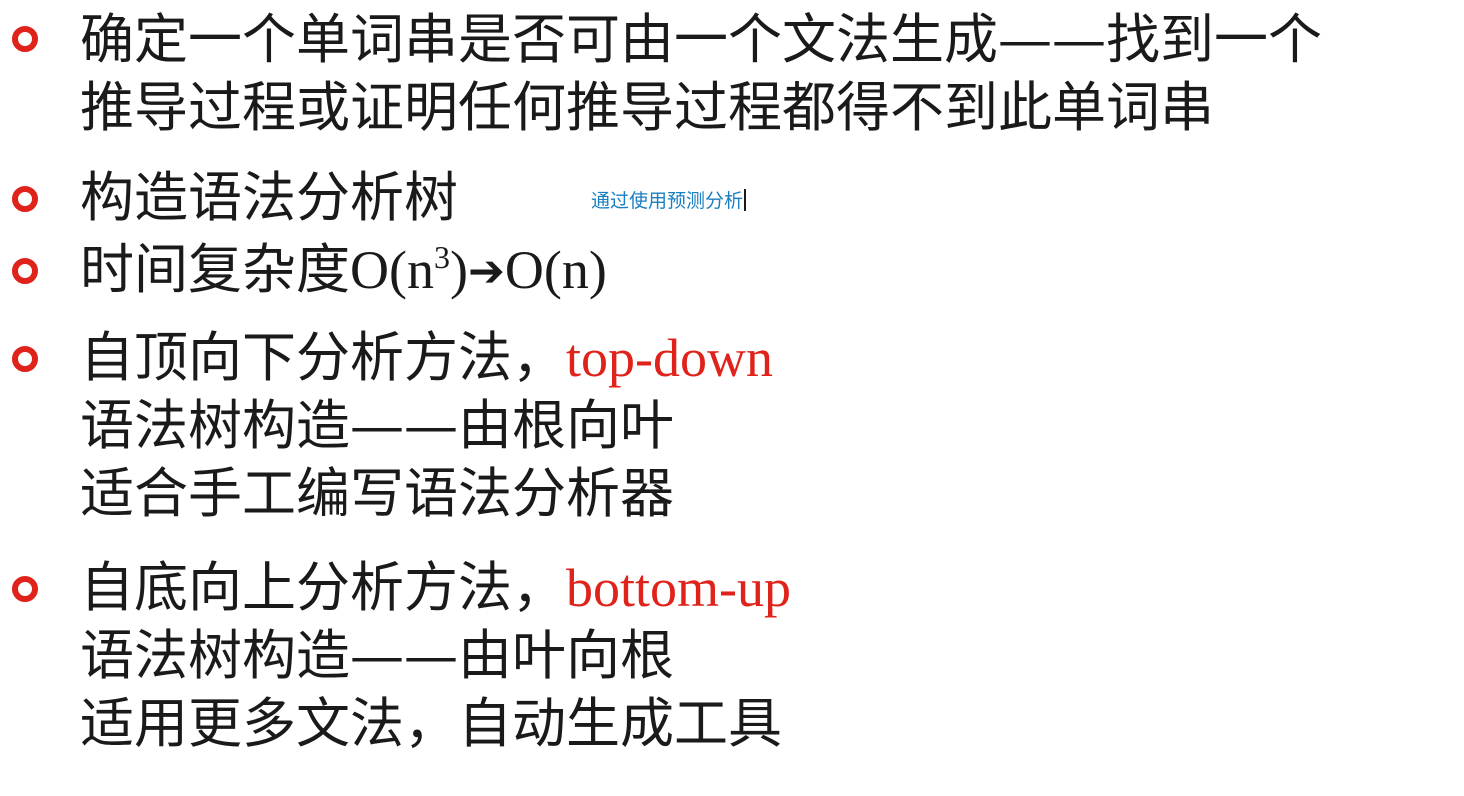  Describe the element at coordinates (431, 723) in the screenshot. I see `bullet-5-line-2: 适用更多文法，自动生成工具` at that location.